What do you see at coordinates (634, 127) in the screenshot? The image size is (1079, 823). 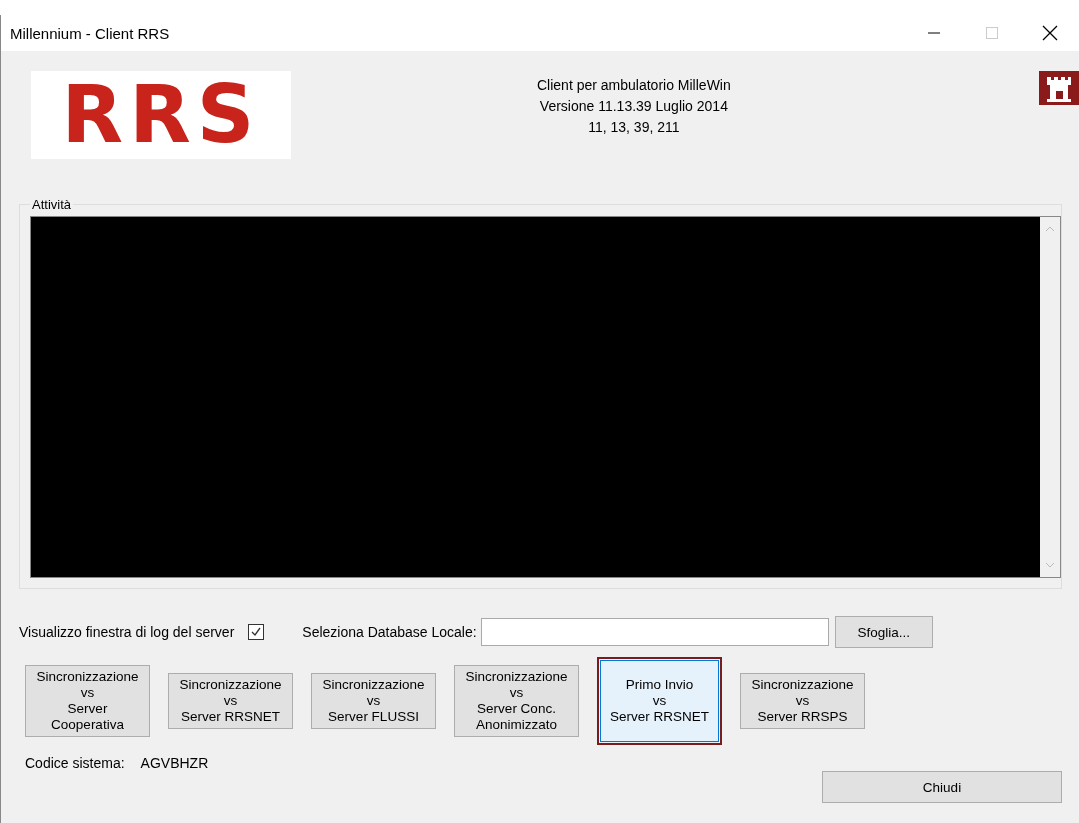 I see `version-info-line: 11, 13, 39, 211` at bounding box center [634, 127].